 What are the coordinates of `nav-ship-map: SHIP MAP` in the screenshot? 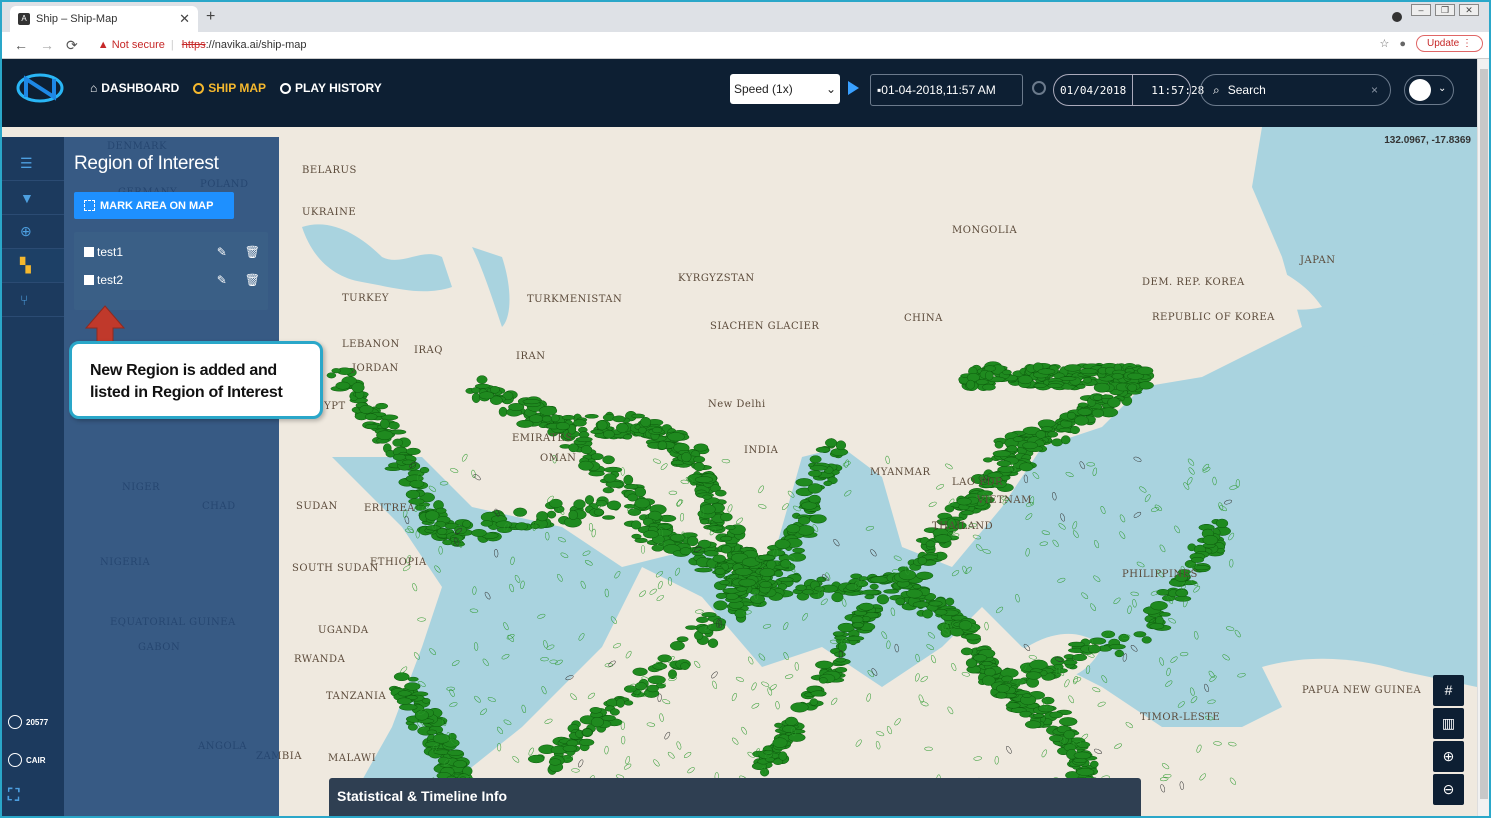 It's located at (229, 88).